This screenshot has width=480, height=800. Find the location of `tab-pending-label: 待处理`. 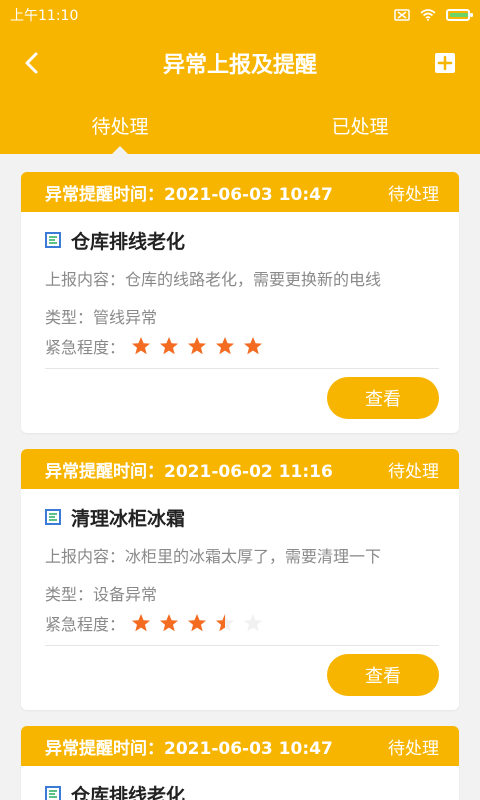

tab-pending-label: 待处理 is located at coordinates (120, 126).